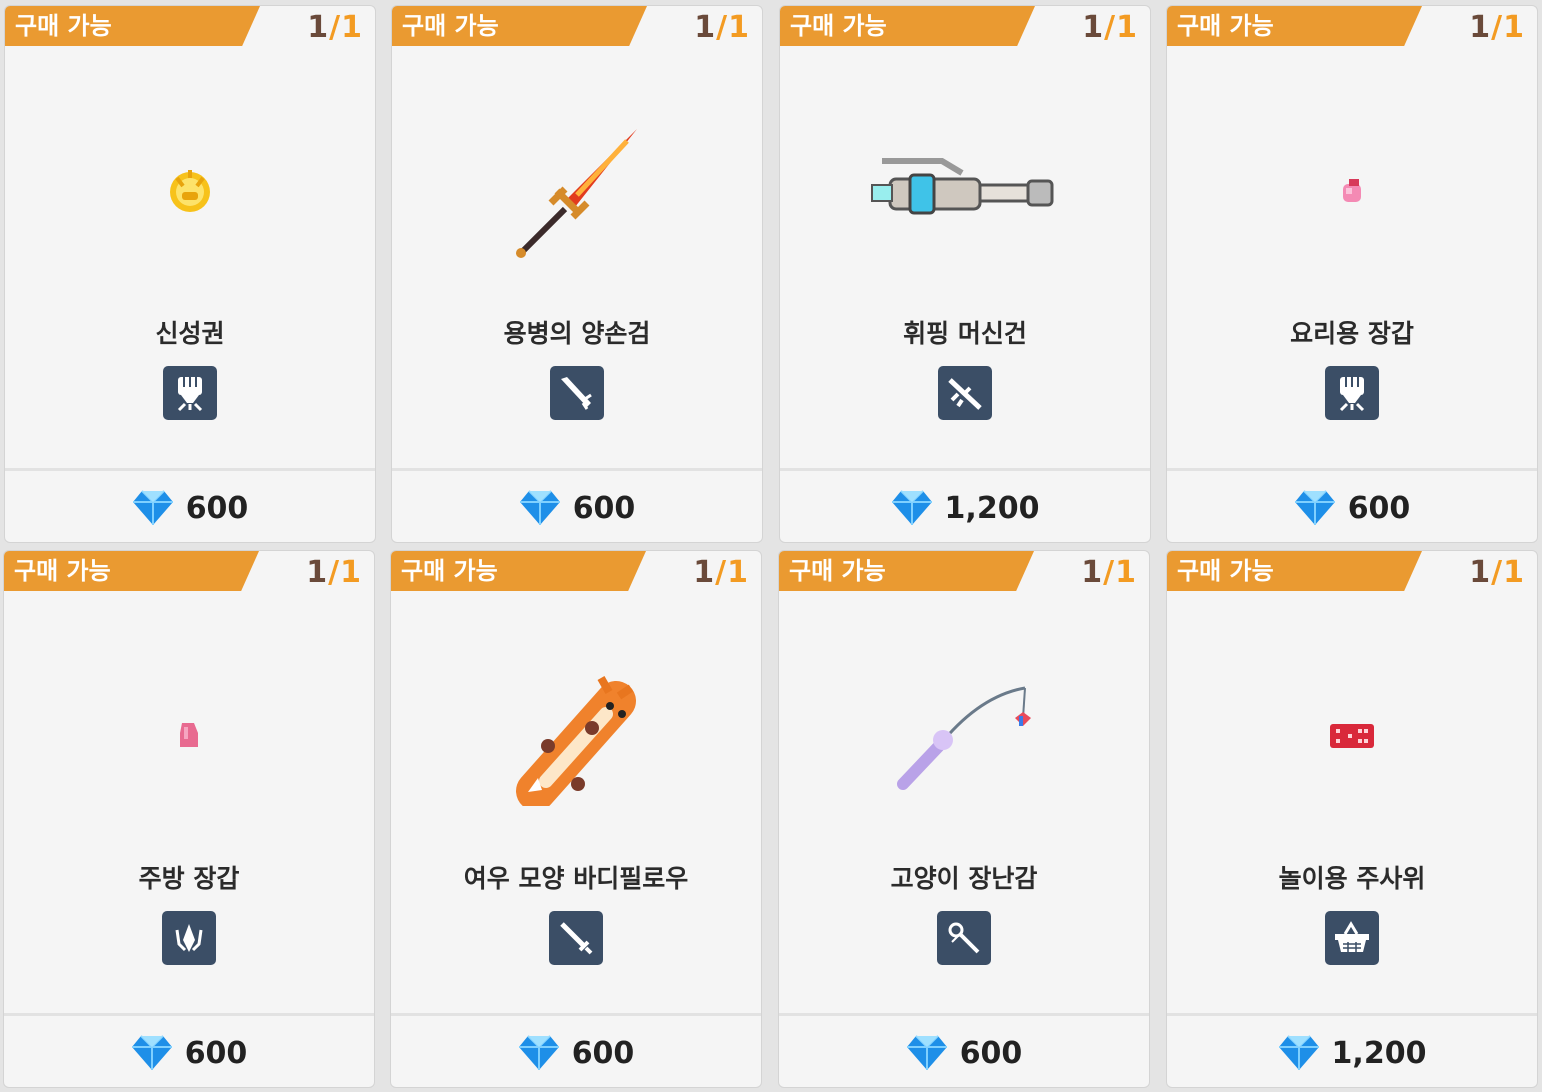 The height and width of the screenshot is (1092, 1542). Describe the element at coordinates (965, 333) in the screenshot. I see `item-name: 휘핑 머신건` at that location.